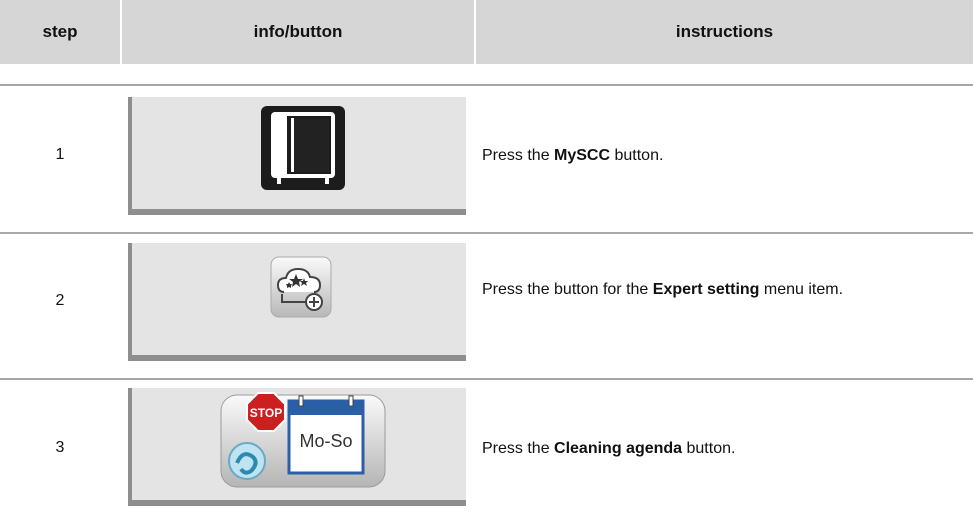 This screenshot has height=530, width=973. I want to click on step-number: 1, so click(60, 154).